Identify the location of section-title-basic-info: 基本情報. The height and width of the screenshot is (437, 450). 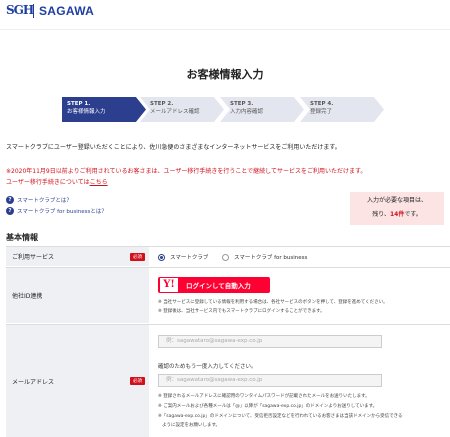
(22, 237).